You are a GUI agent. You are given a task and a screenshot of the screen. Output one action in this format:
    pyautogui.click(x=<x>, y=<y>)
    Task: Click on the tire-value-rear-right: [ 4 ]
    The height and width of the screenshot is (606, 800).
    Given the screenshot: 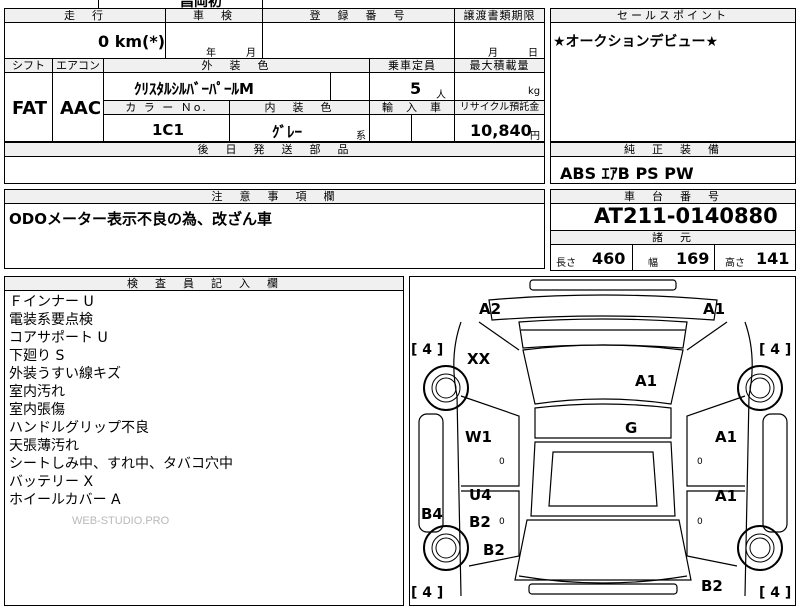 What is the action you would take?
    pyautogui.click(x=775, y=592)
    